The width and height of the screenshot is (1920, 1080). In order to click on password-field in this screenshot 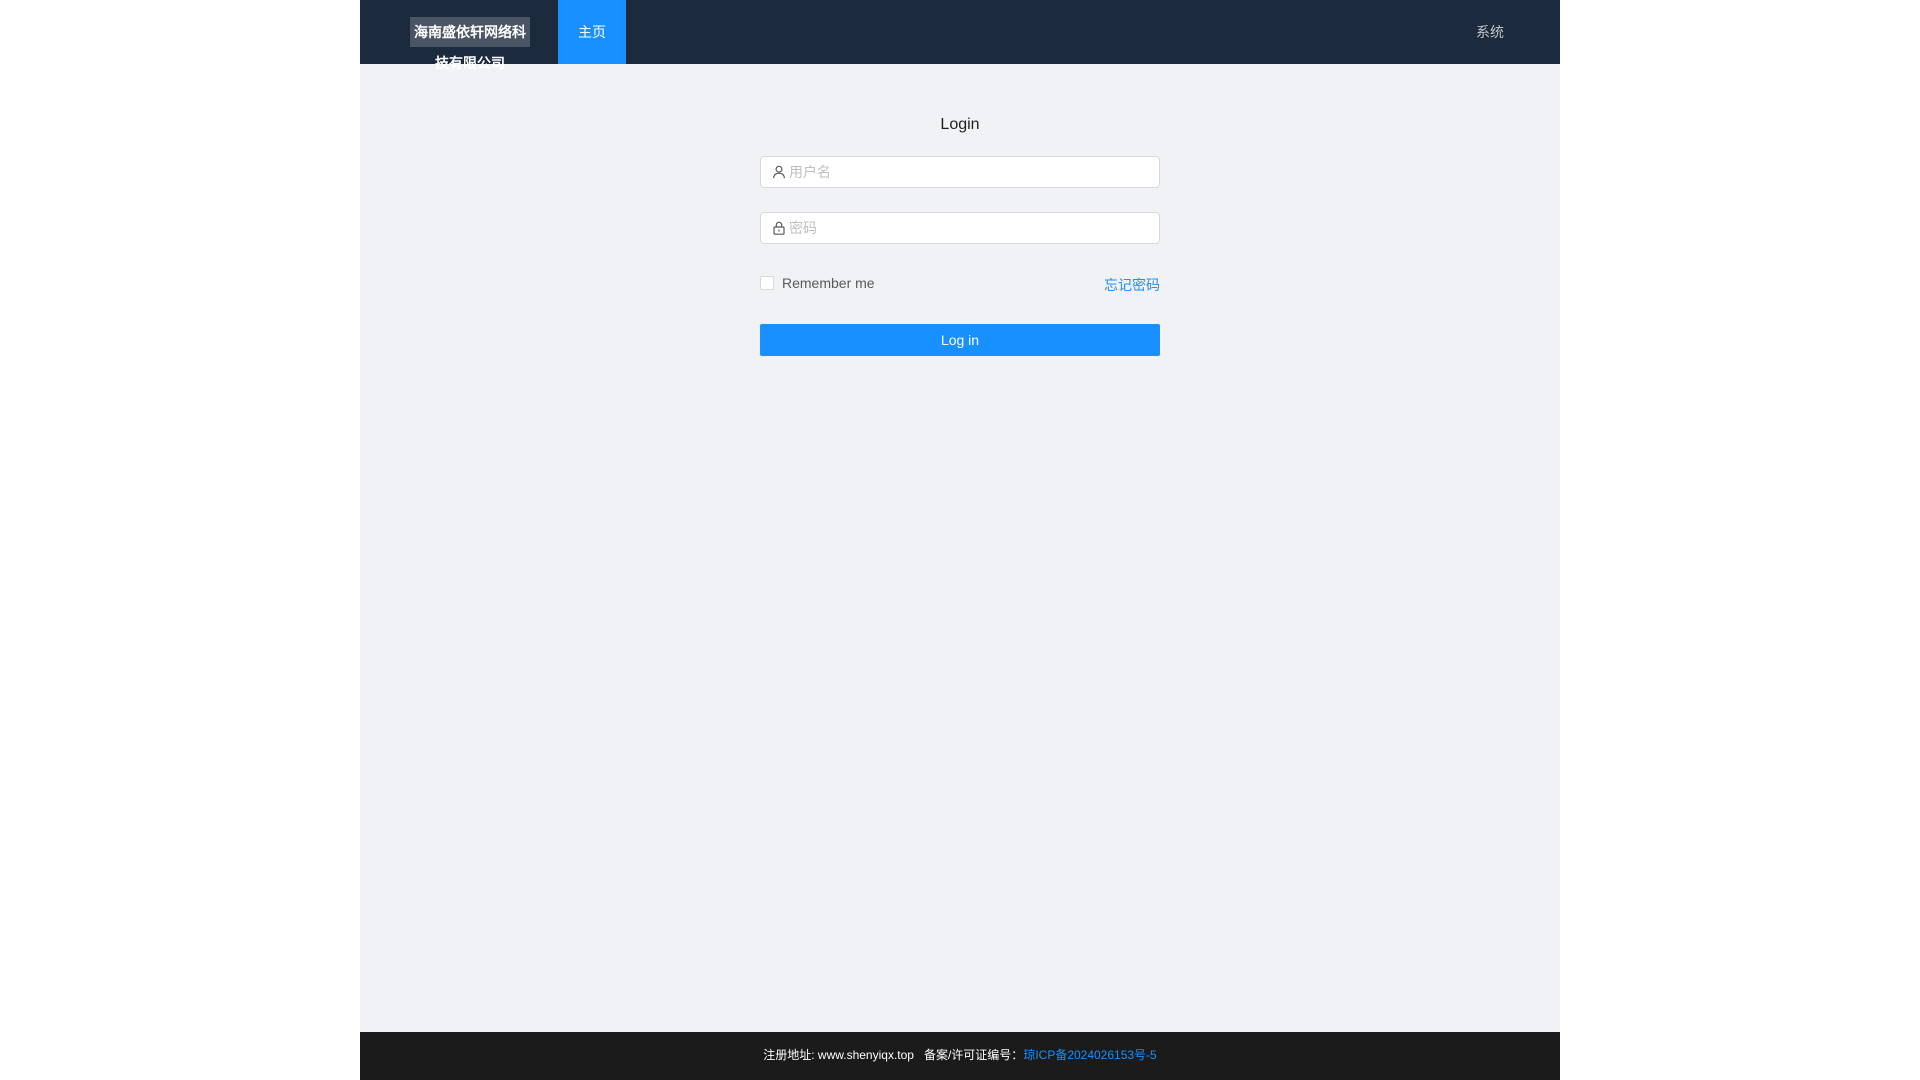, I will do `click(960, 228)`.